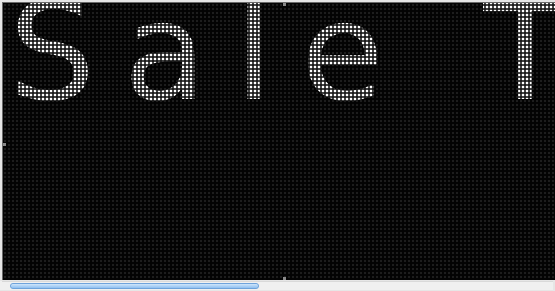  What do you see at coordinates (284, 278) in the screenshot?
I see `grid-marker-bottom` at bounding box center [284, 278].